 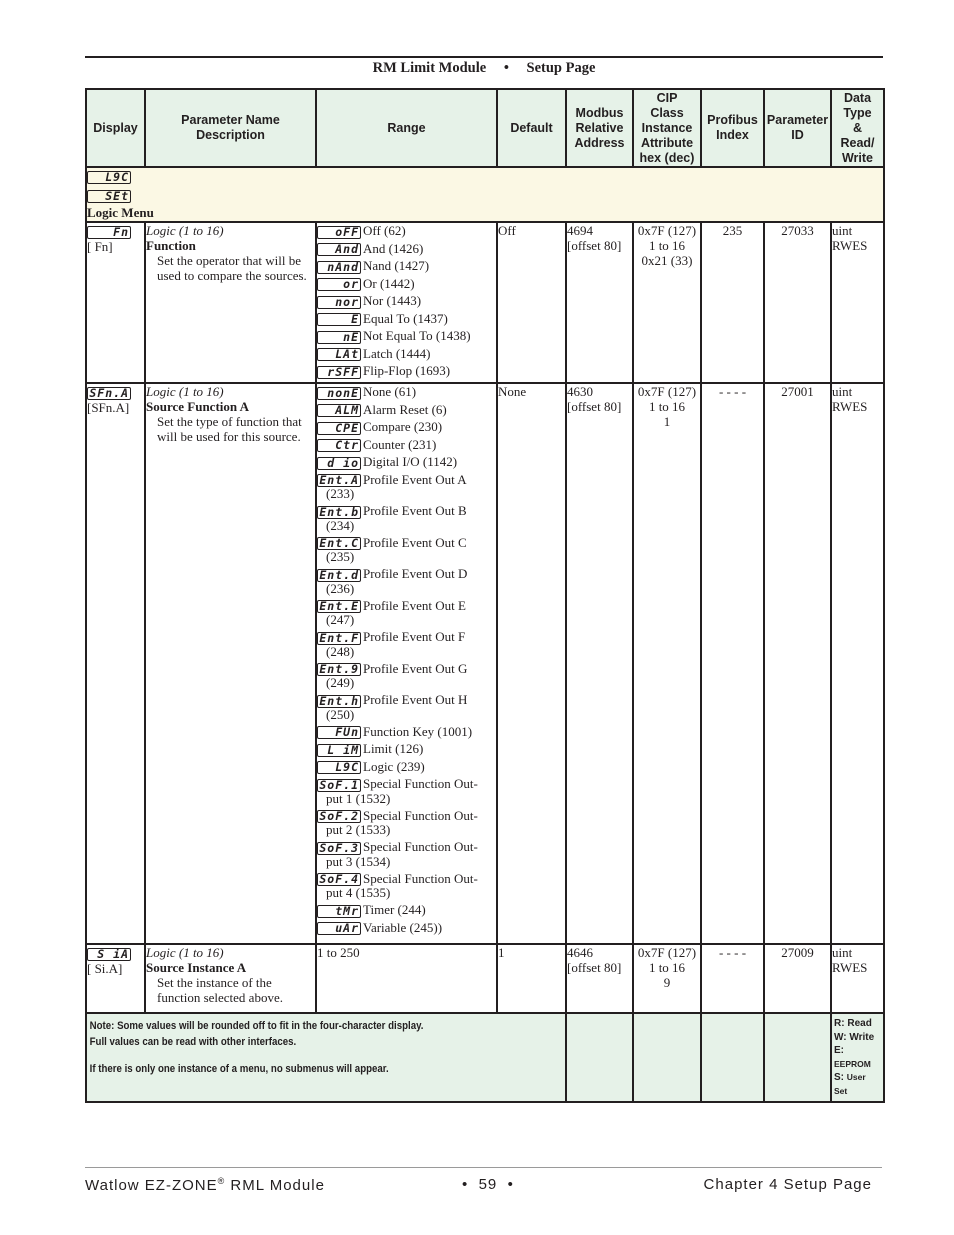 I want to click on display-code: rSFF, so click(x=339, y=372).